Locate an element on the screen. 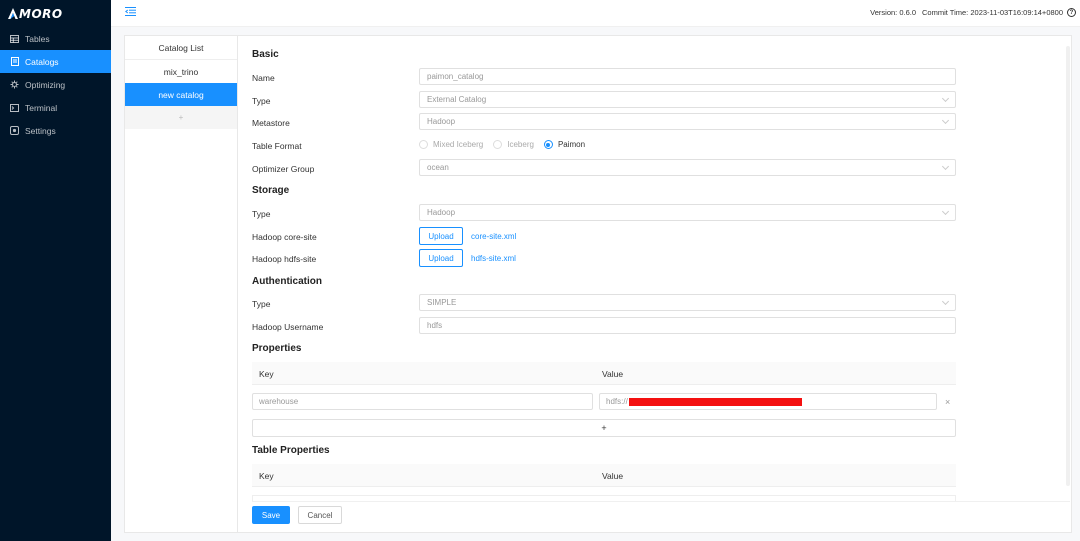 Image resolution: width=1080 pixels, height=541 pixels. metastore-select: Hadoop is located at coordinates (687, 121).